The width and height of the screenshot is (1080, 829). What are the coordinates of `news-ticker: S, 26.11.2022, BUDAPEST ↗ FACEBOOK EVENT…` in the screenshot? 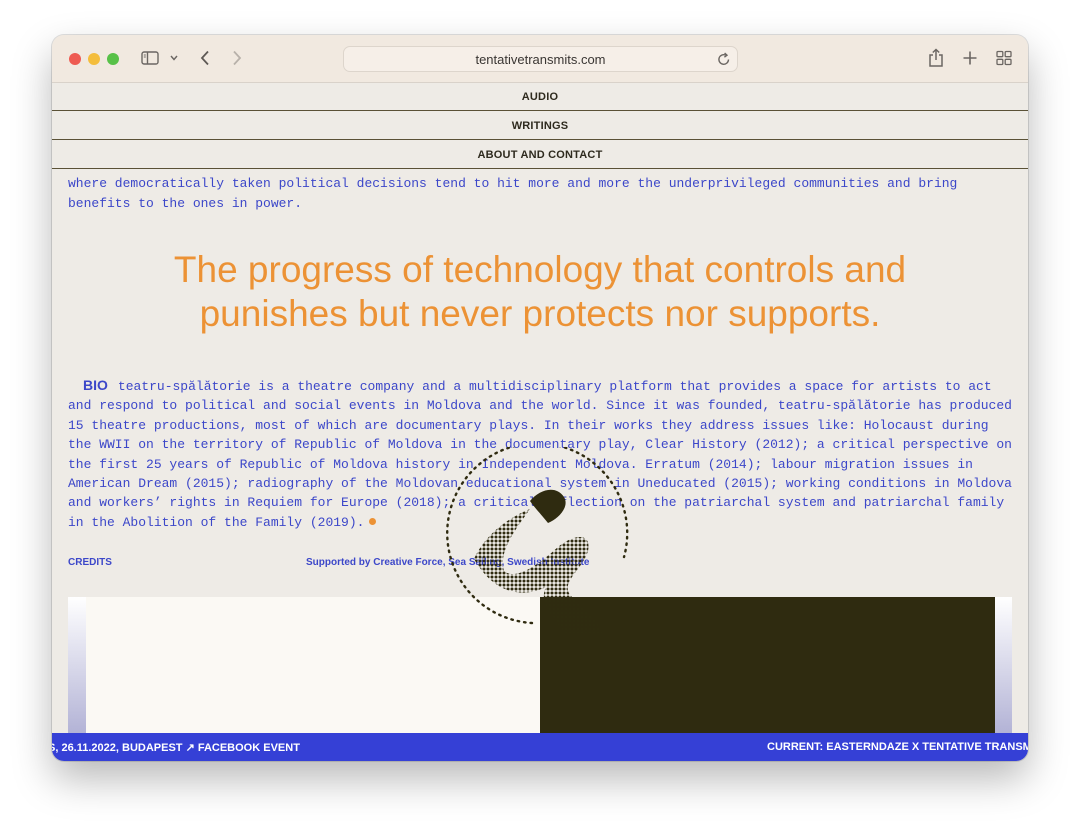 It's located at (540, 747).